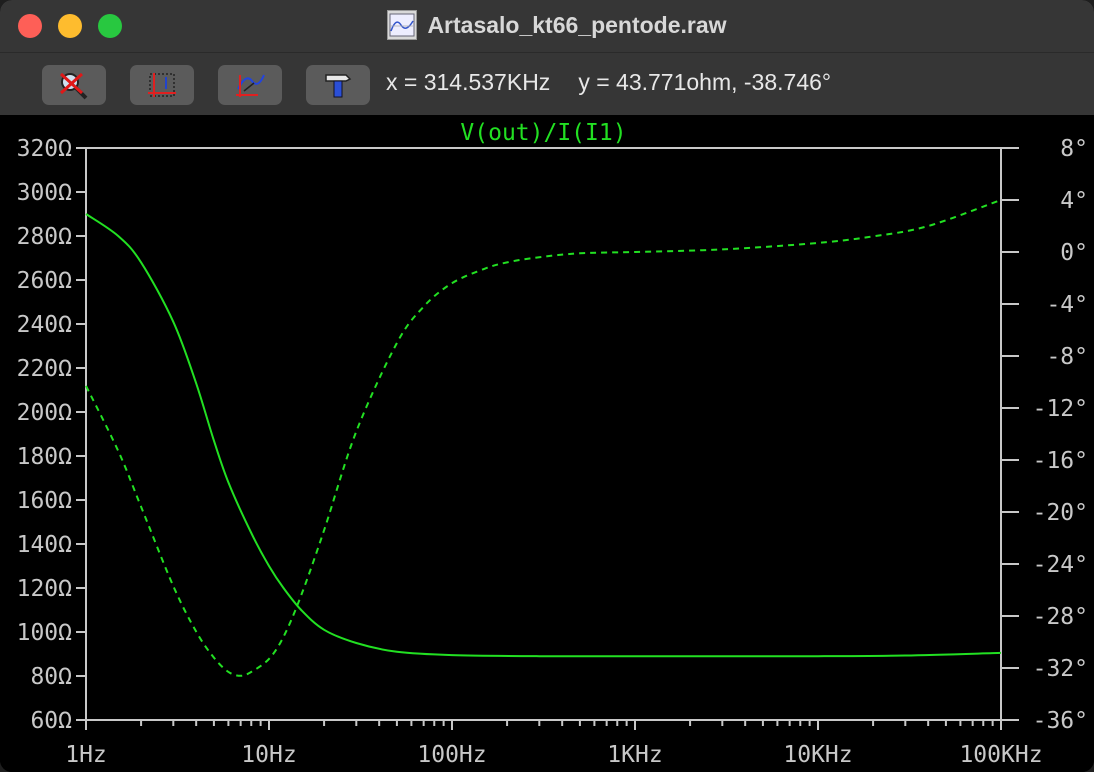 The width and height of the screenshot is (1094, 772). I want to click on chart-title: V(out)/I(I1), so click(543, 133).